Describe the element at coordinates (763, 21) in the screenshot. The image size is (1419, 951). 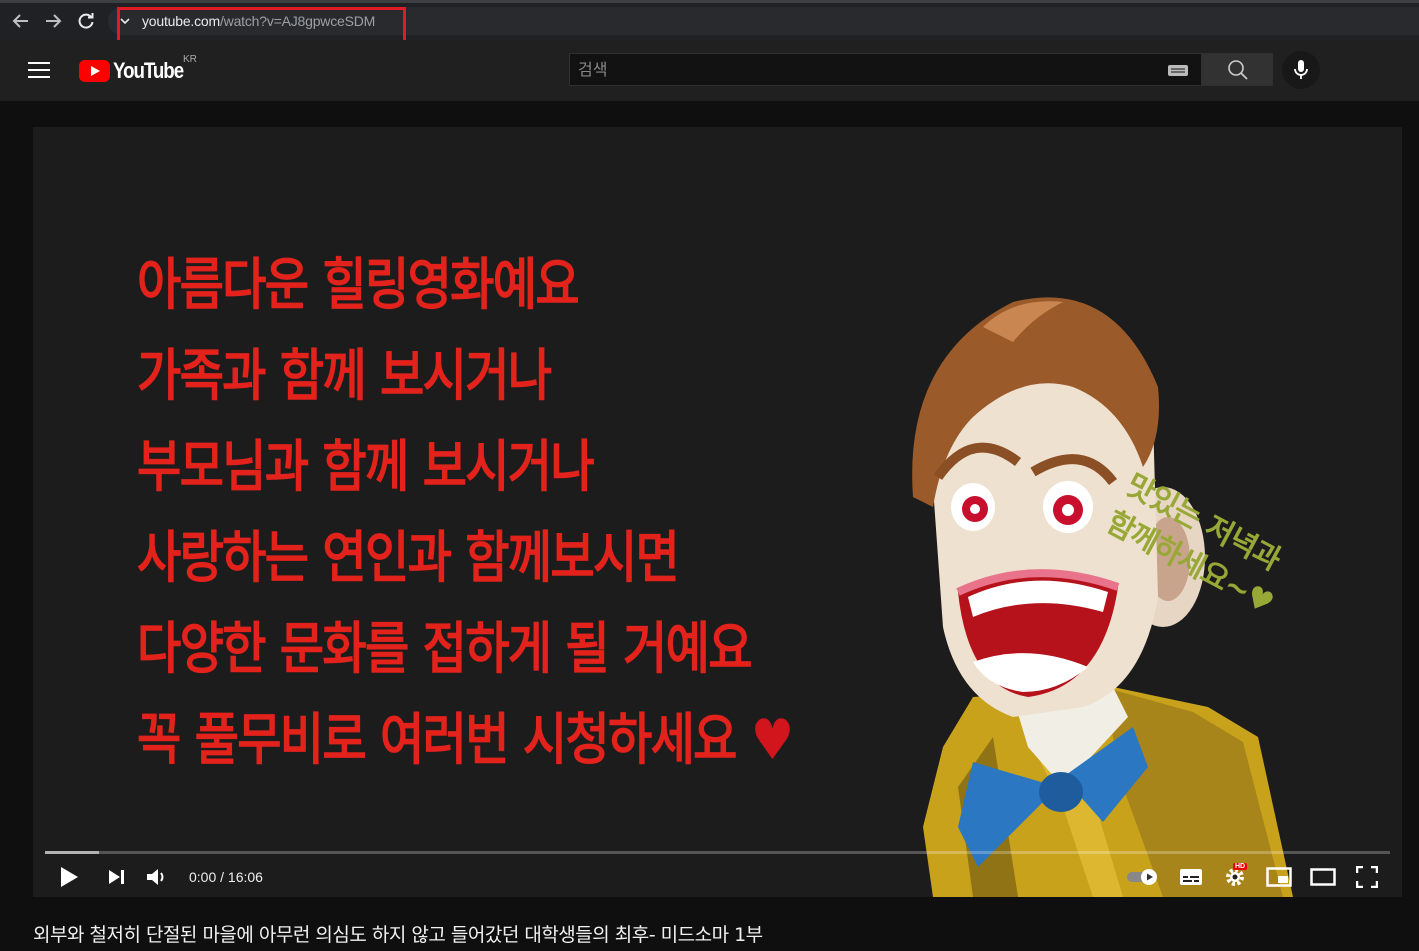
I see `address-bar: youtube.com/watch?v=AJ8gpwceSDM` at that location.